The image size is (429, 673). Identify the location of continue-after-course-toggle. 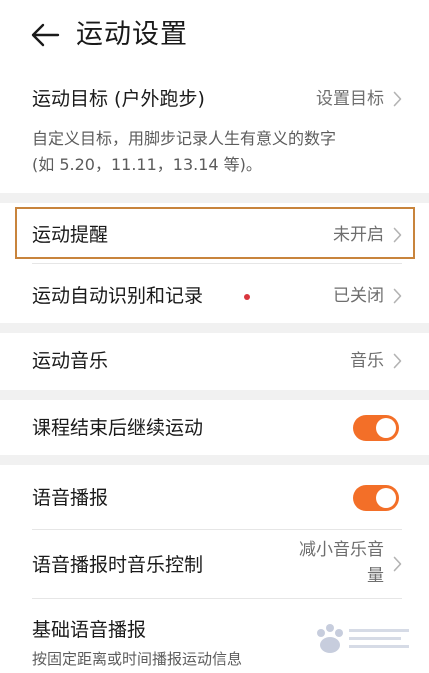
(376, 428).